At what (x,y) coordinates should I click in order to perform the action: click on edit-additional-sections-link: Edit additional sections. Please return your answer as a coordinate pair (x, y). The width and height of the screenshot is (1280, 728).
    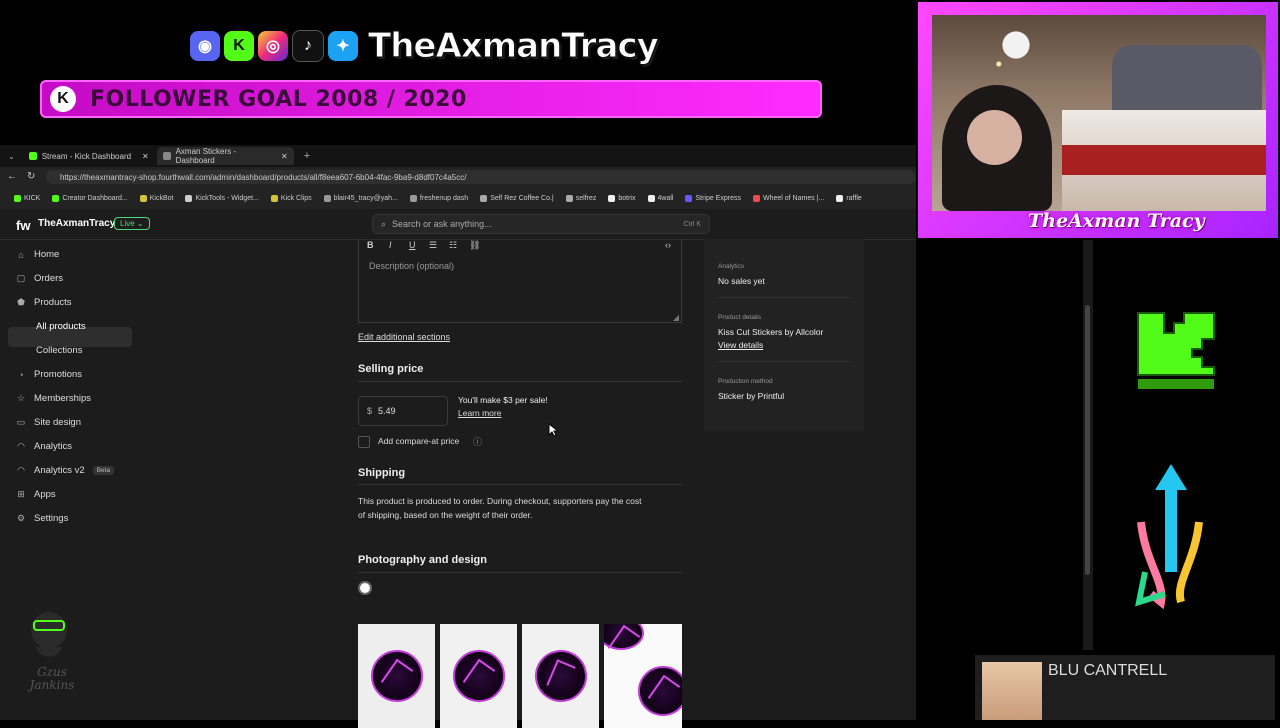
    Looking at the image, I should click on (404, 337).